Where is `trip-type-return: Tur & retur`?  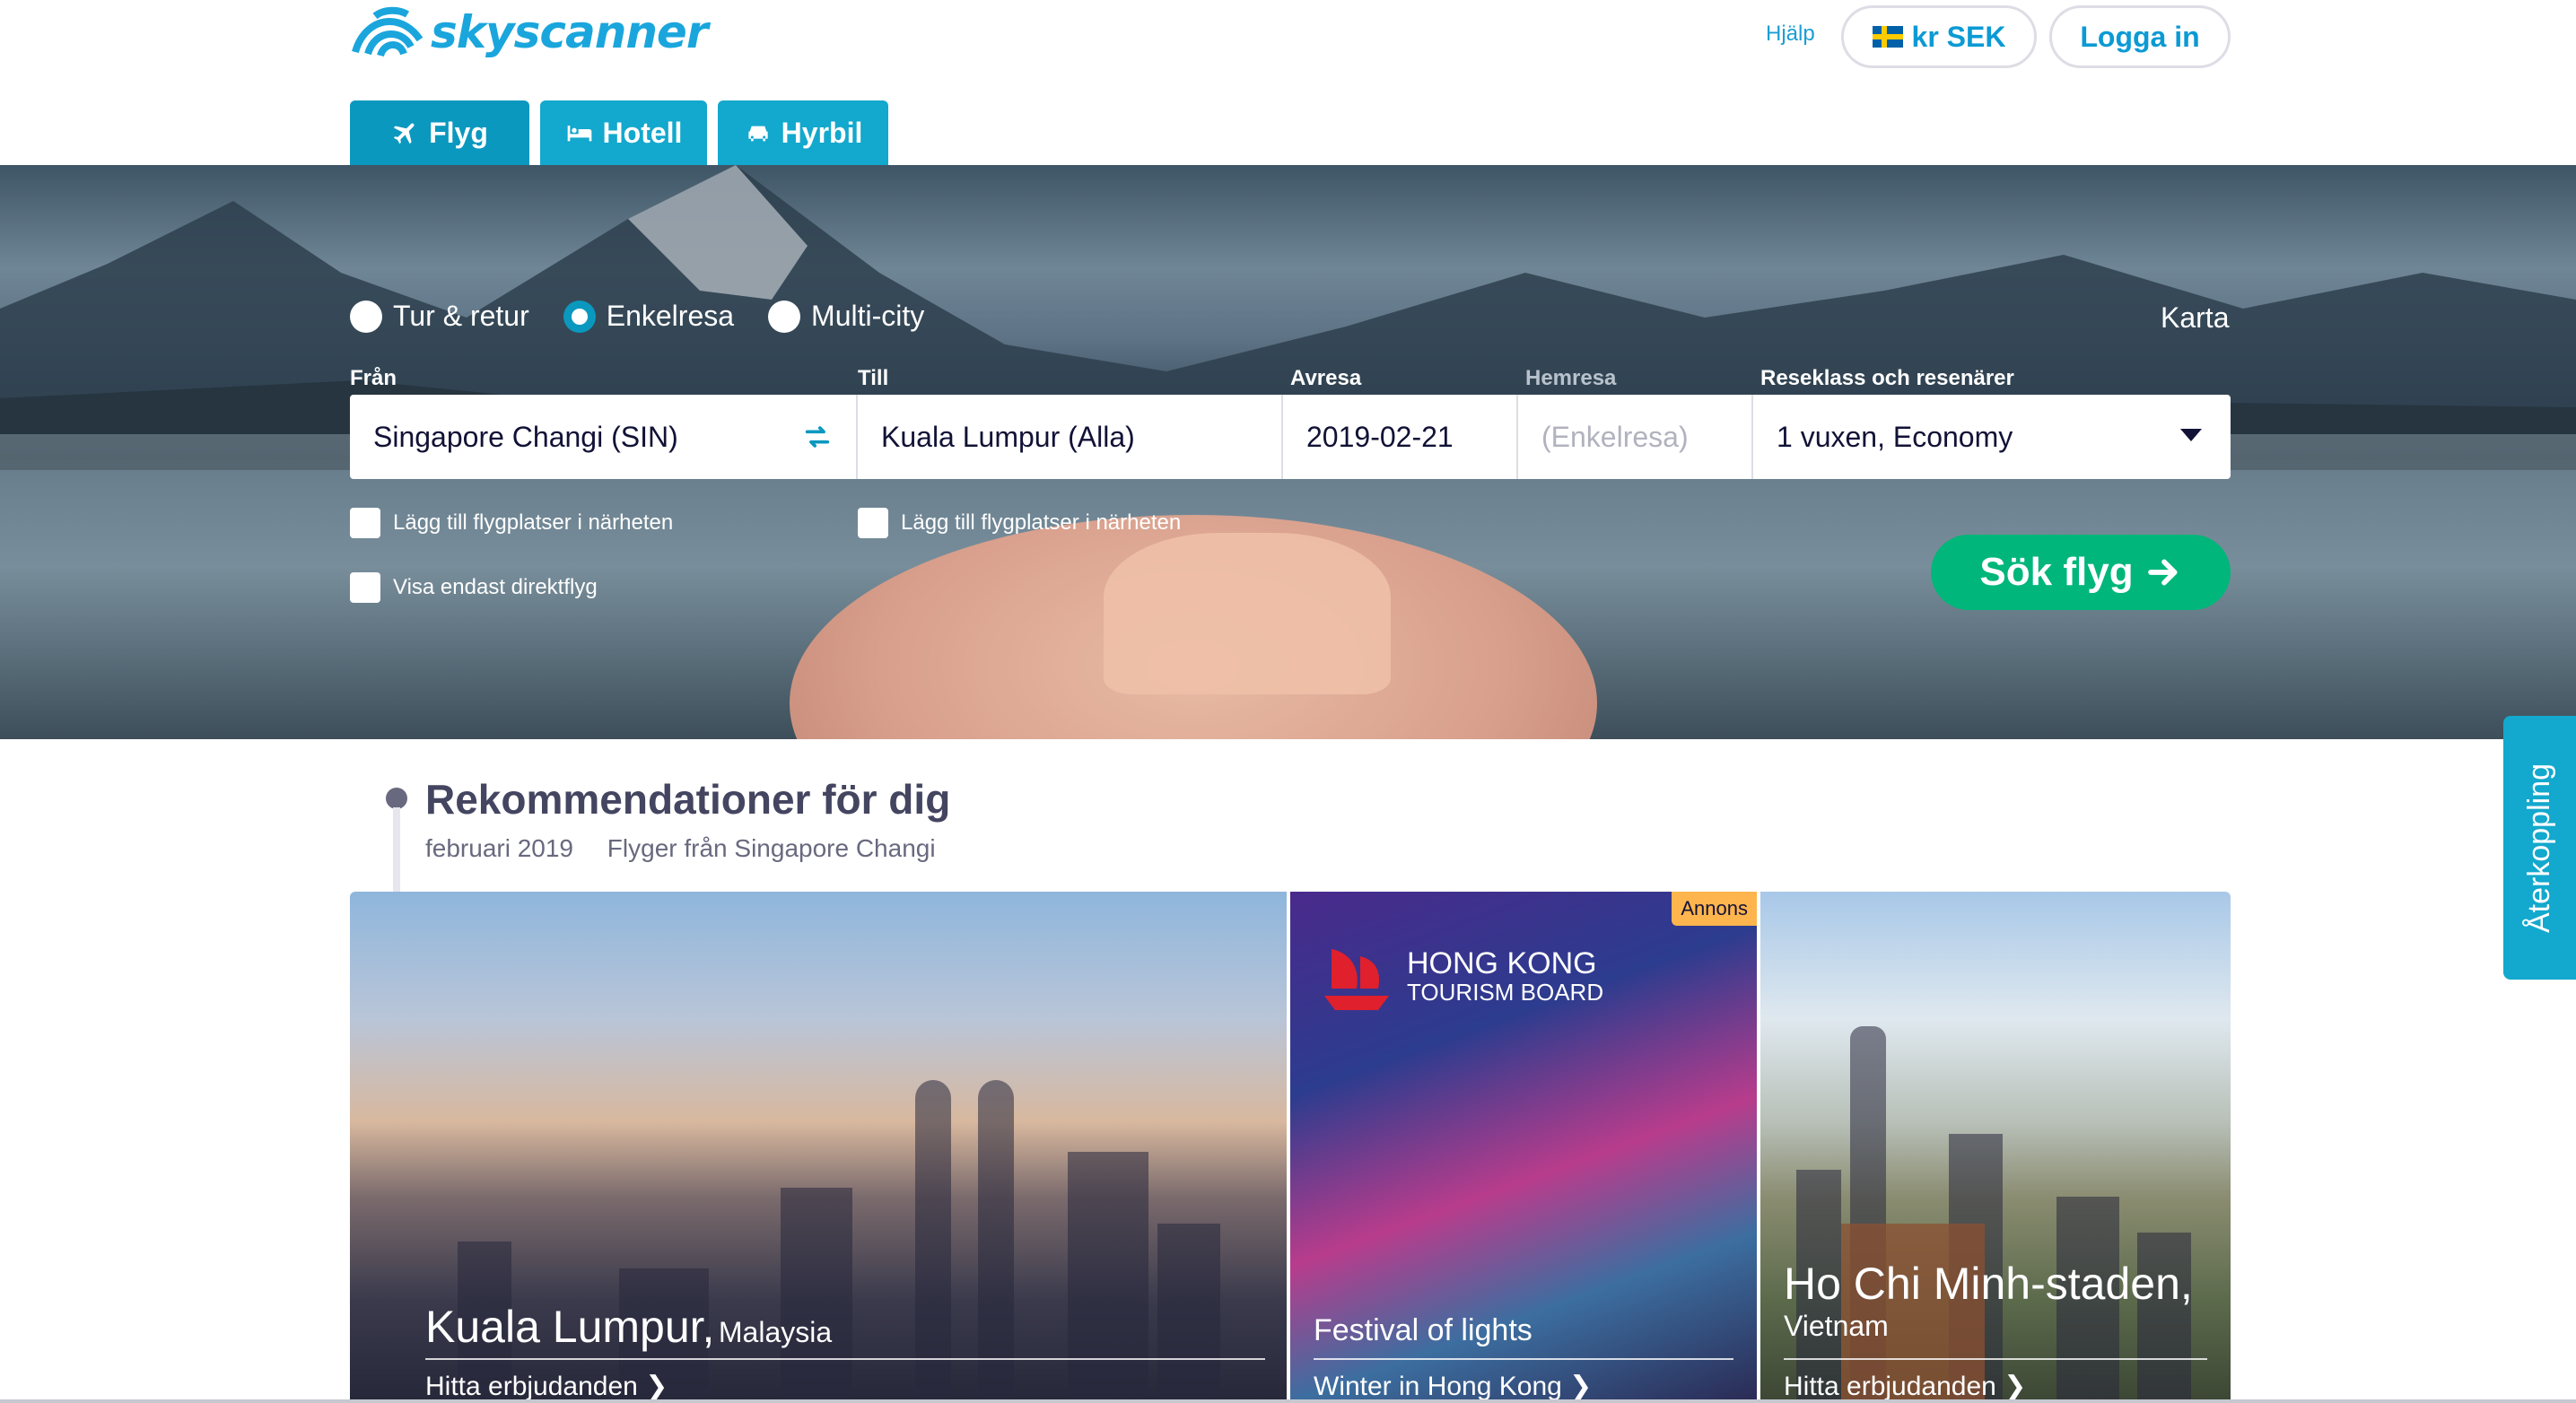 trip-type-return: Tur & retur is located at coordinates (439, 316).